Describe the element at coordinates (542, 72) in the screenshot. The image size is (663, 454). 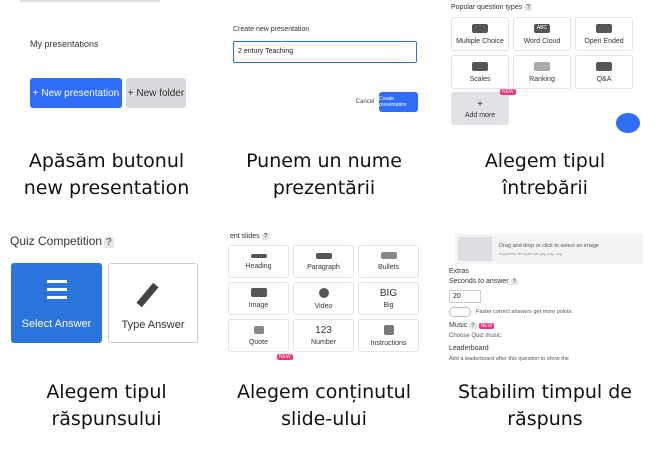
I see `tile-ranking: Ranking` at that location.